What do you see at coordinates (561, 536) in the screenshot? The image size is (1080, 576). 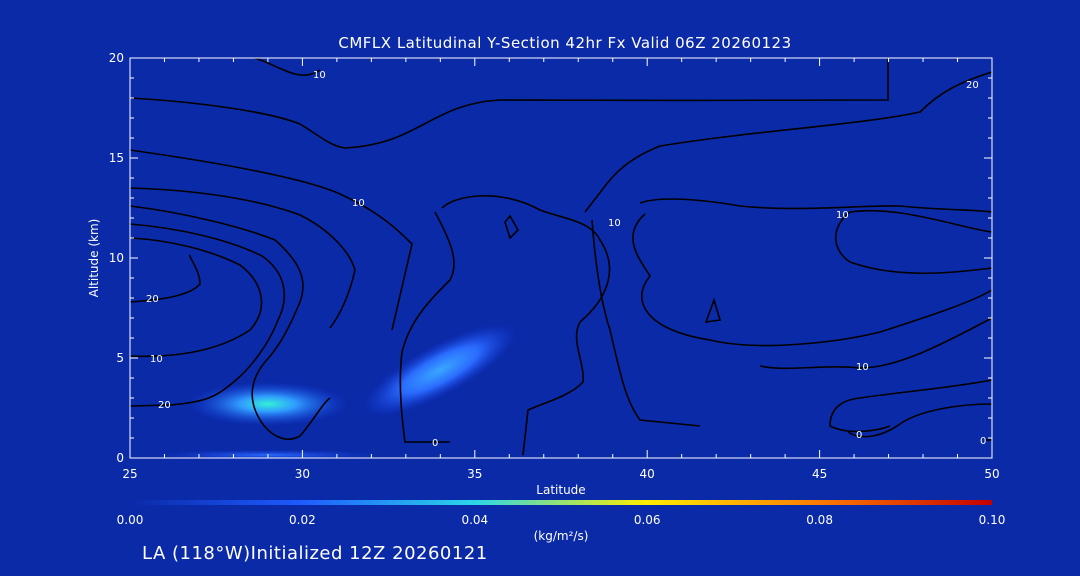 I see `colorbar-label: (kg/m²/s)` at bounding box center [561, 536].